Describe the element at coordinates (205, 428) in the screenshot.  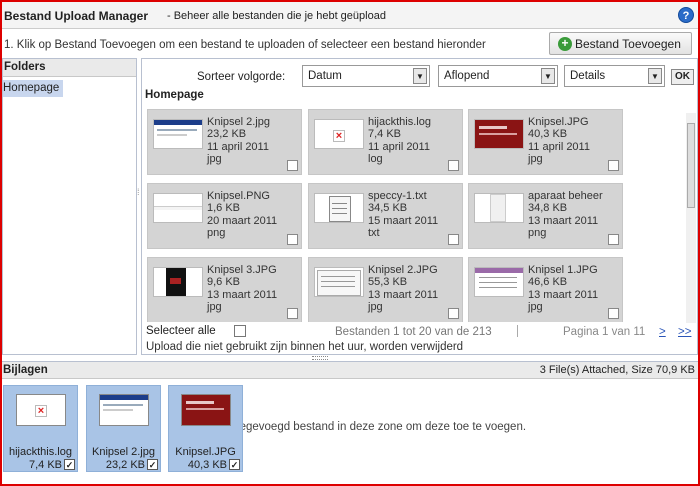
I see `attachment-card: Knipsel.JPG 40,3 KB ✓` at that location.